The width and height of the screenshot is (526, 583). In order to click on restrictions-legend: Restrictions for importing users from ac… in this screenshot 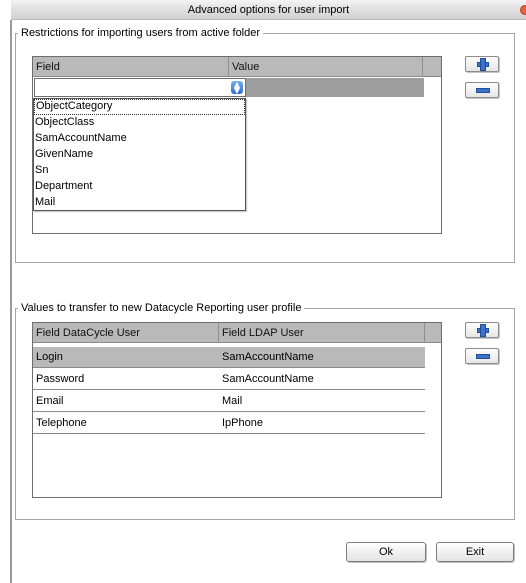, I will do `click(141, 33)`.